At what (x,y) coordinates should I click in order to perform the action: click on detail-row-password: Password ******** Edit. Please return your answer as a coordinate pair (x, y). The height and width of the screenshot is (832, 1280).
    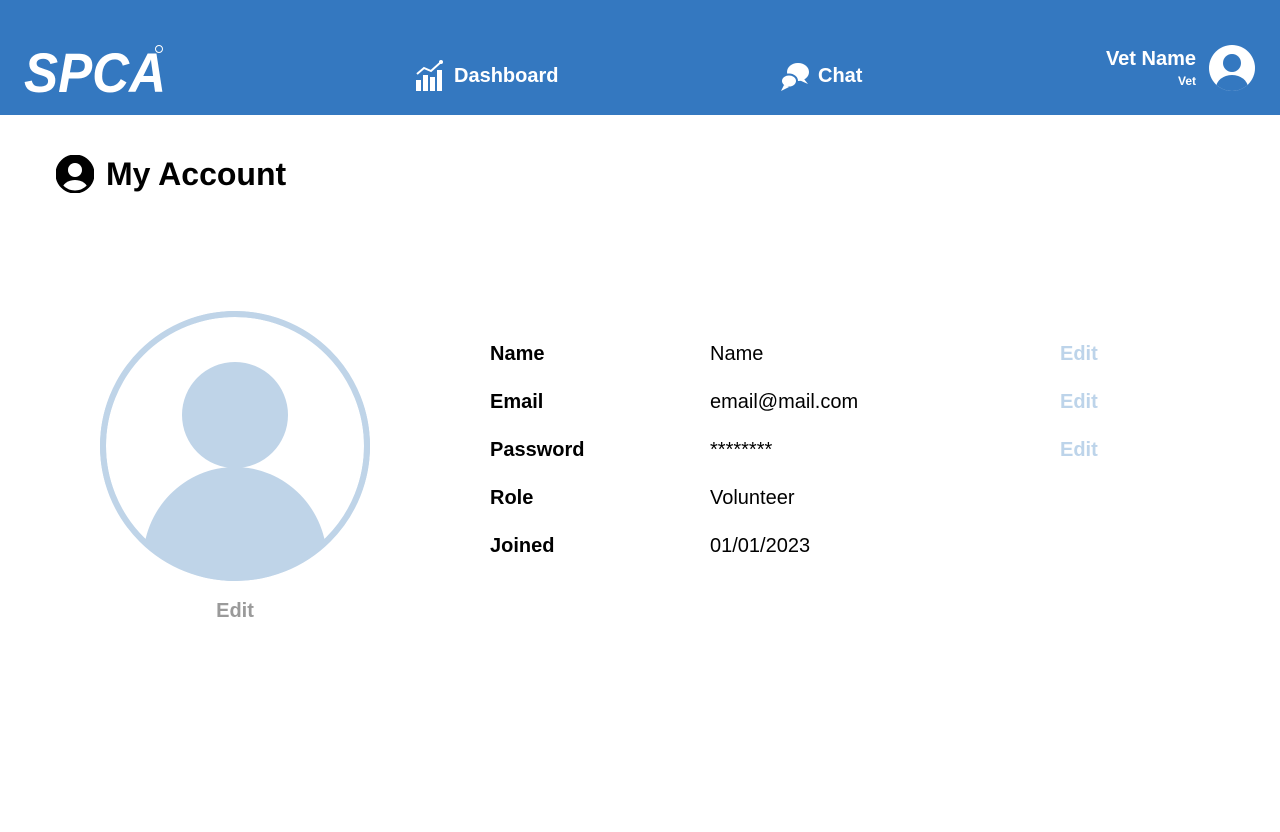
    Looking at the image, I should click on (840, 456).